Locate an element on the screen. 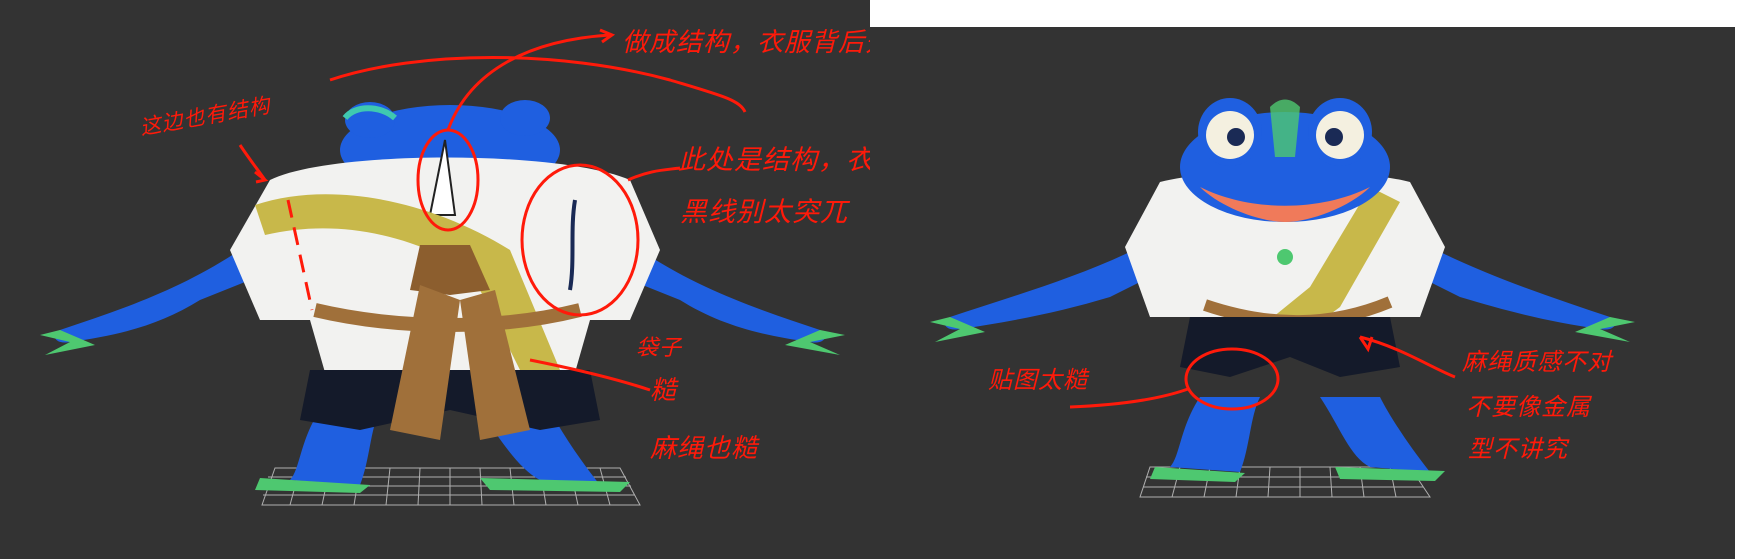 This screenshot has width=1744, height=559. frog-legs-front is located at coordinates (1297, 439).